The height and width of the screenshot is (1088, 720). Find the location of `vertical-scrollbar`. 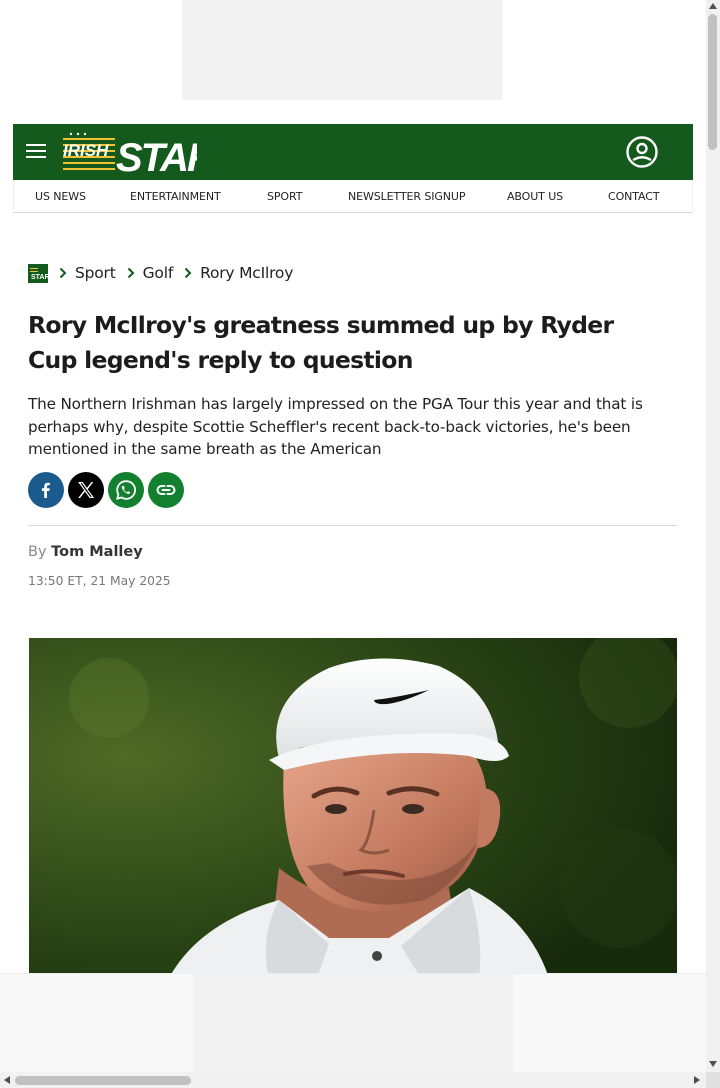

vertical-scrollbar is located at coordinates (713, 536).